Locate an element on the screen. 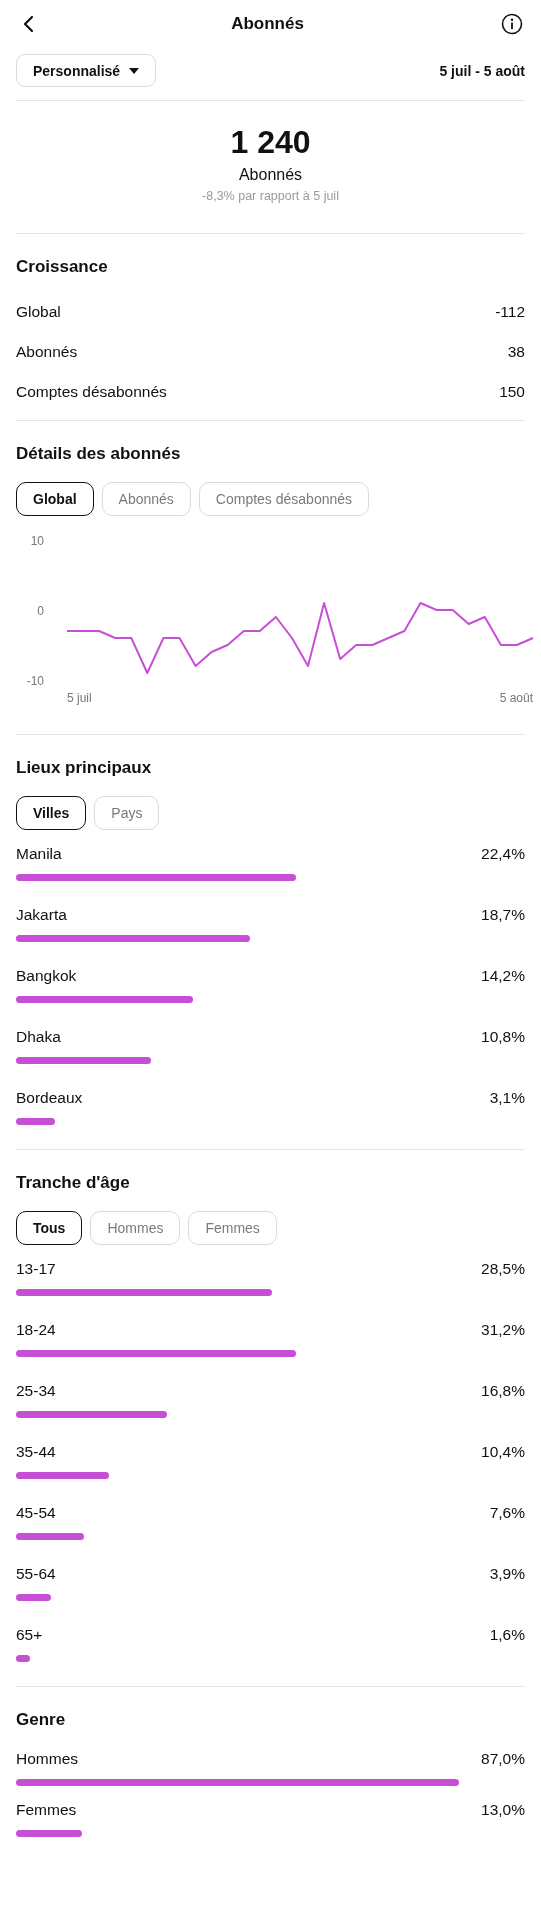 Image resolution: width=541 pixels, height=1907 pixels. percent-value: 13,0% is located at coordinates (503, 1810).